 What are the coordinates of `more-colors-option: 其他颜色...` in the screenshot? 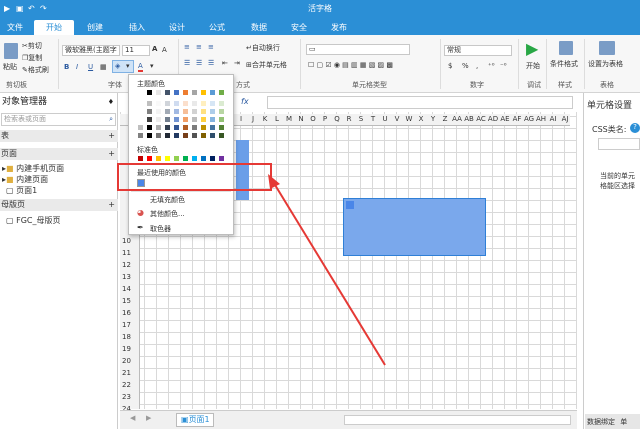 It's located at (167, 214).